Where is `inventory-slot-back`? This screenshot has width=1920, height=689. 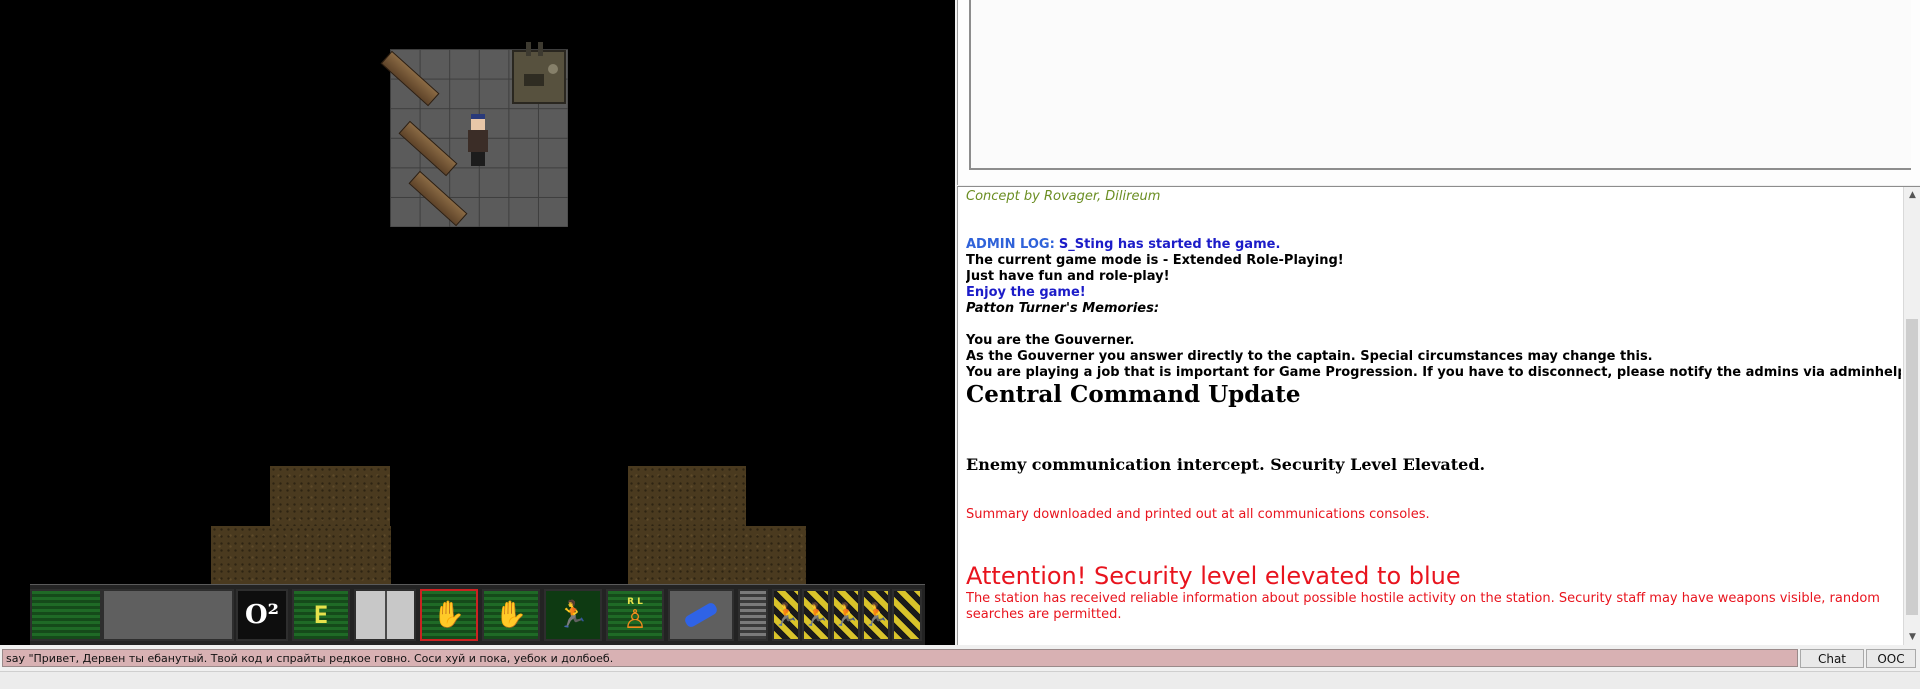
inventory-slot-back is located at coordinates (66, 615).